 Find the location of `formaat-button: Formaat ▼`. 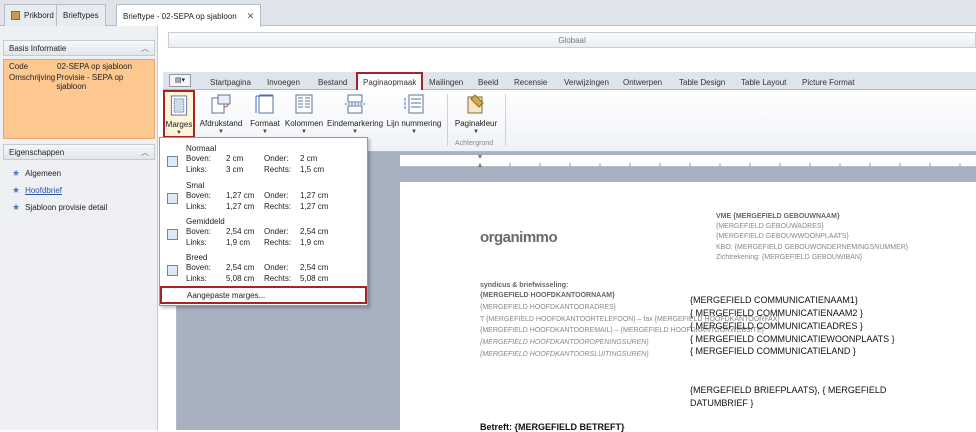

formaat-button: Formaat ▼ is located at coordinates (265, 112).